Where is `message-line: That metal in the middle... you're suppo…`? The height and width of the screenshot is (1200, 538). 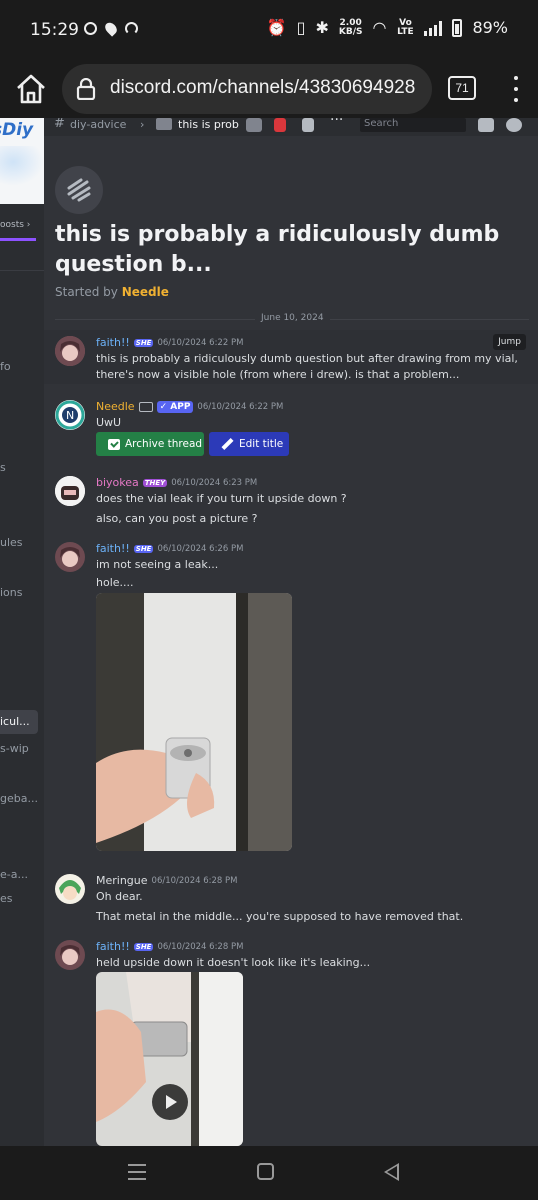
message-line: That metal in the middle... you're suppo… is located at coordinates (280, 916).